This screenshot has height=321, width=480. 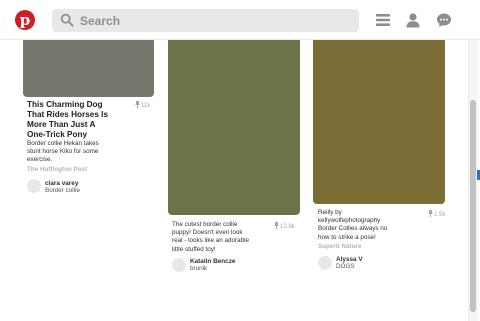 I want to click on pin-description-line: puppy! Doesn't even look, so click(x=207, y=233).